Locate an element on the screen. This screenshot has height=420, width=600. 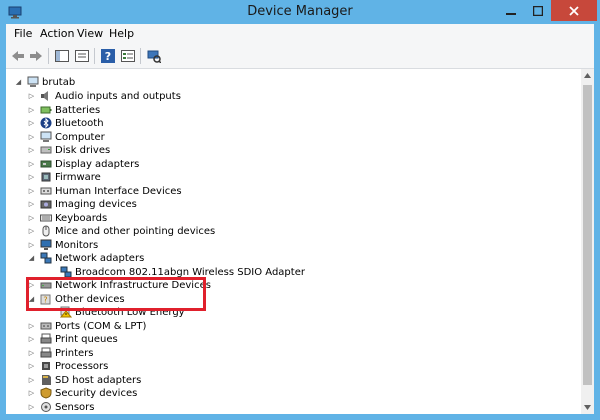
camera-icon is located at coordinates (46, 204).